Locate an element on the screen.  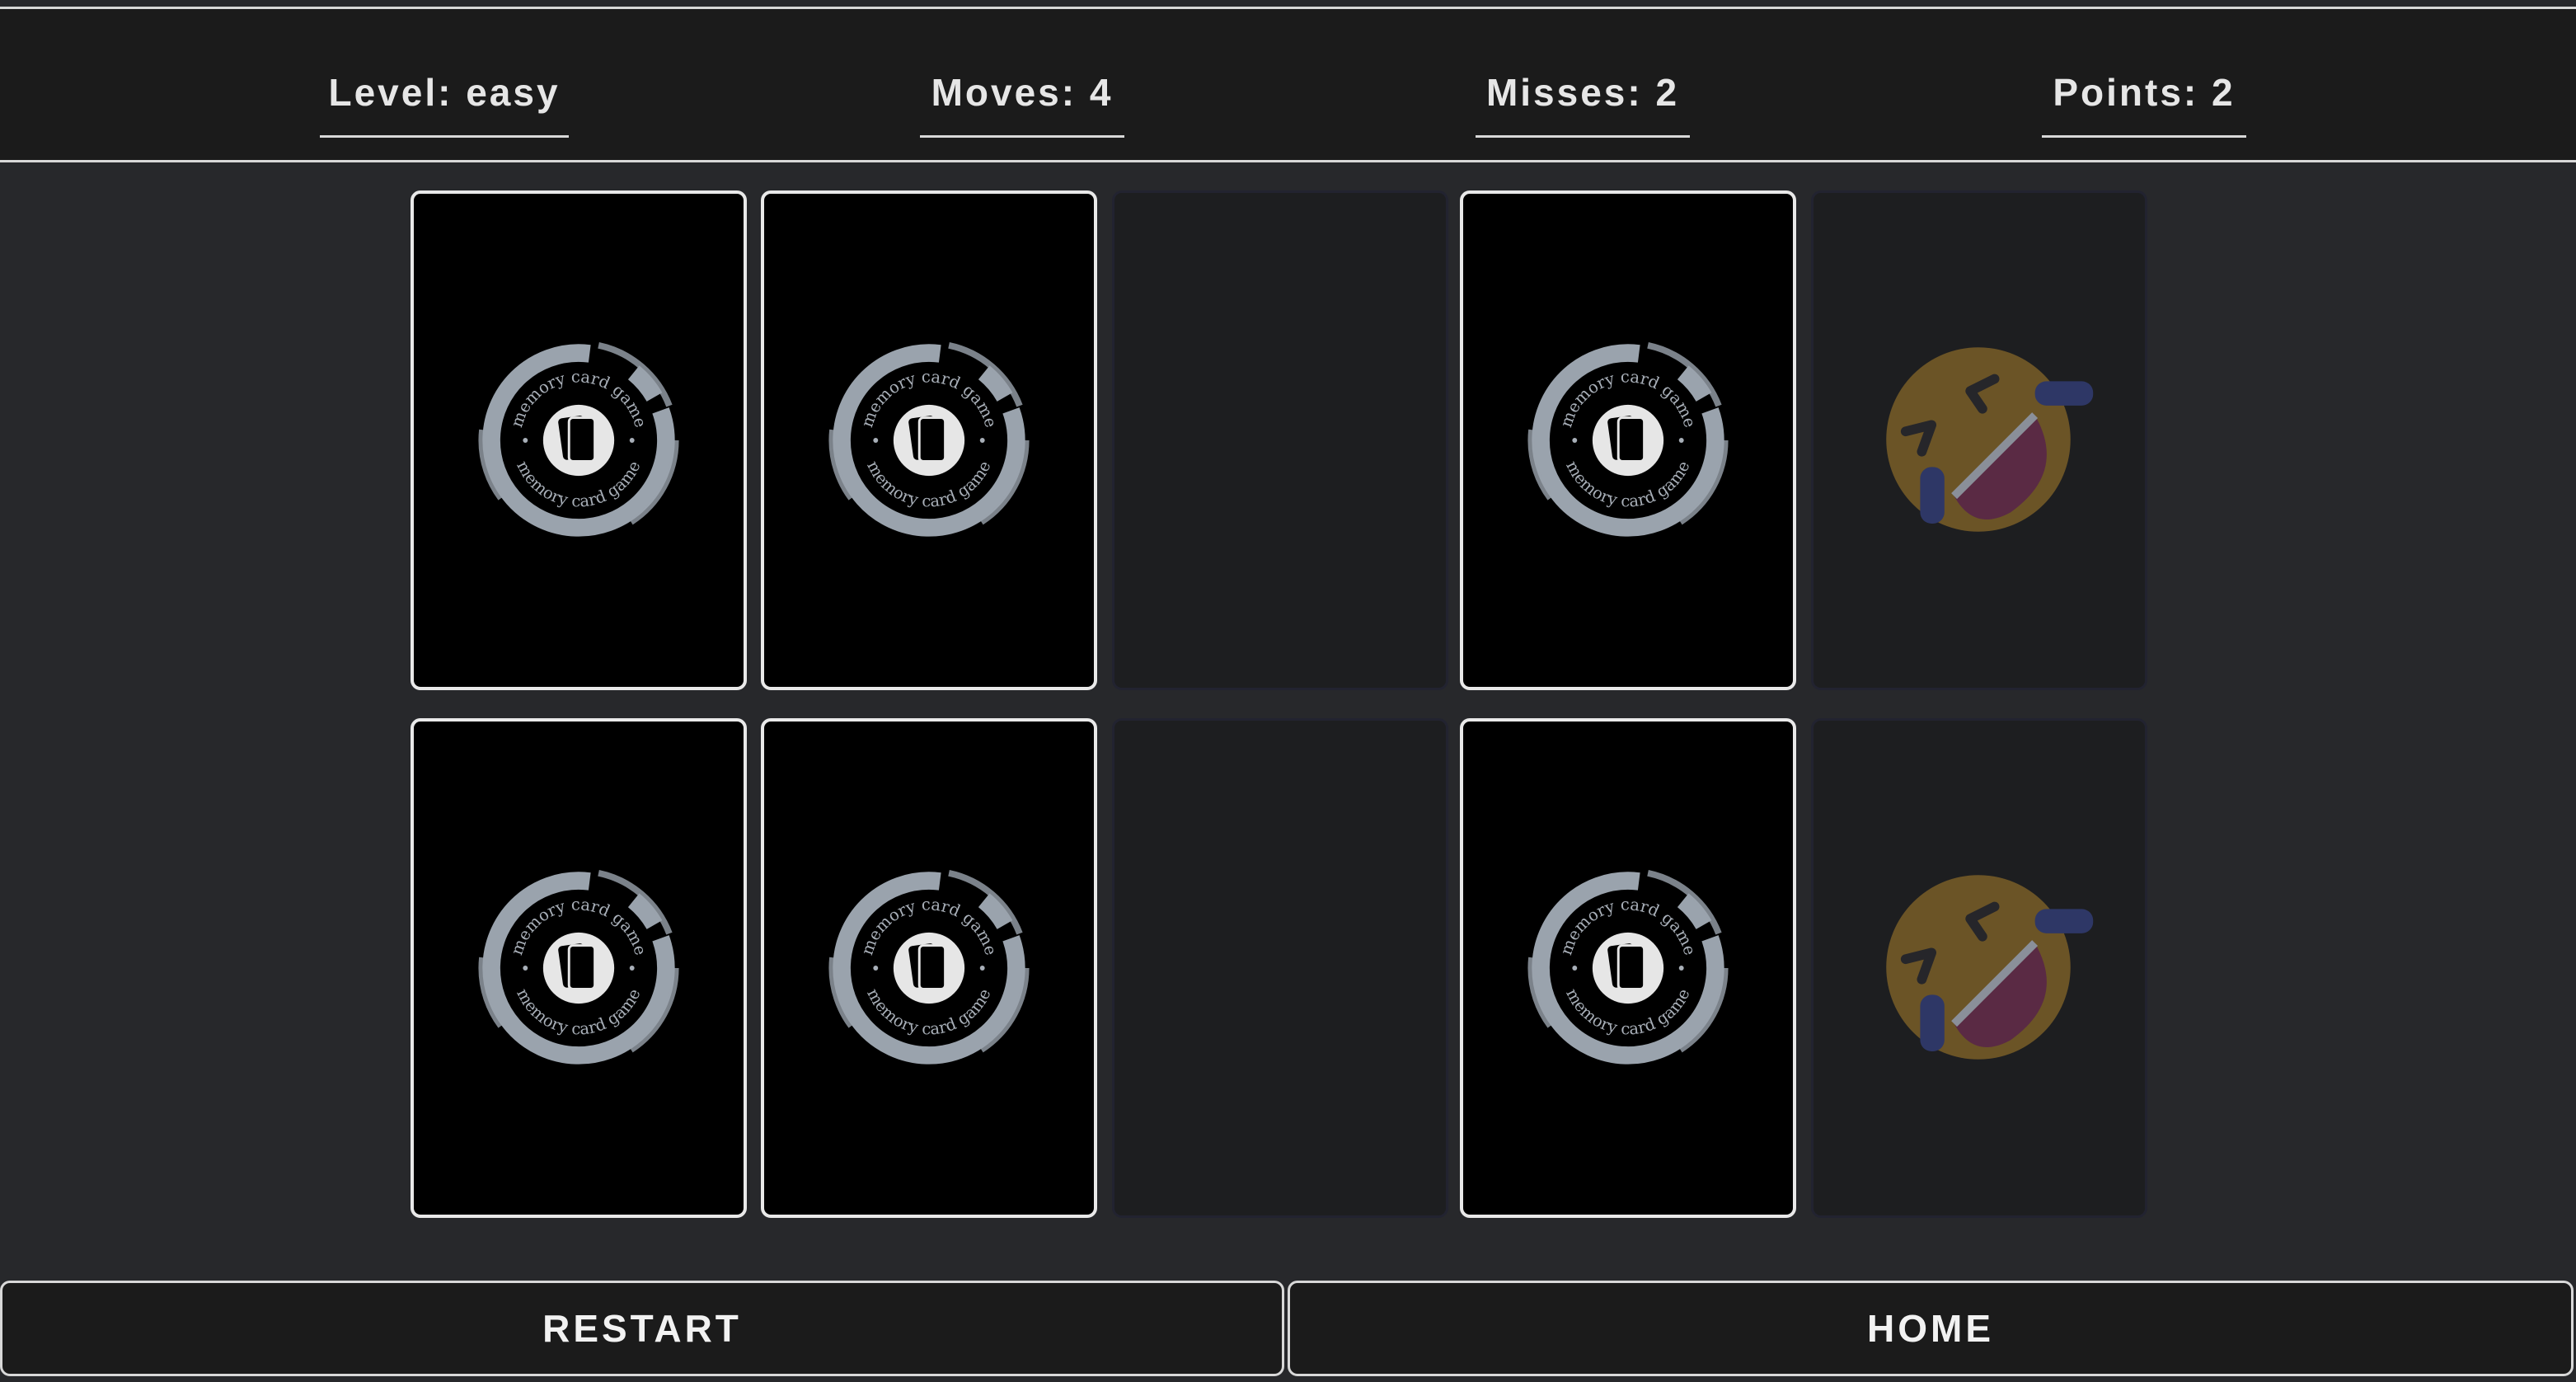
stats-header: Level: easy Moves: 4 Misses: 2 Points: 2 is located at coordinates (1288, 85).